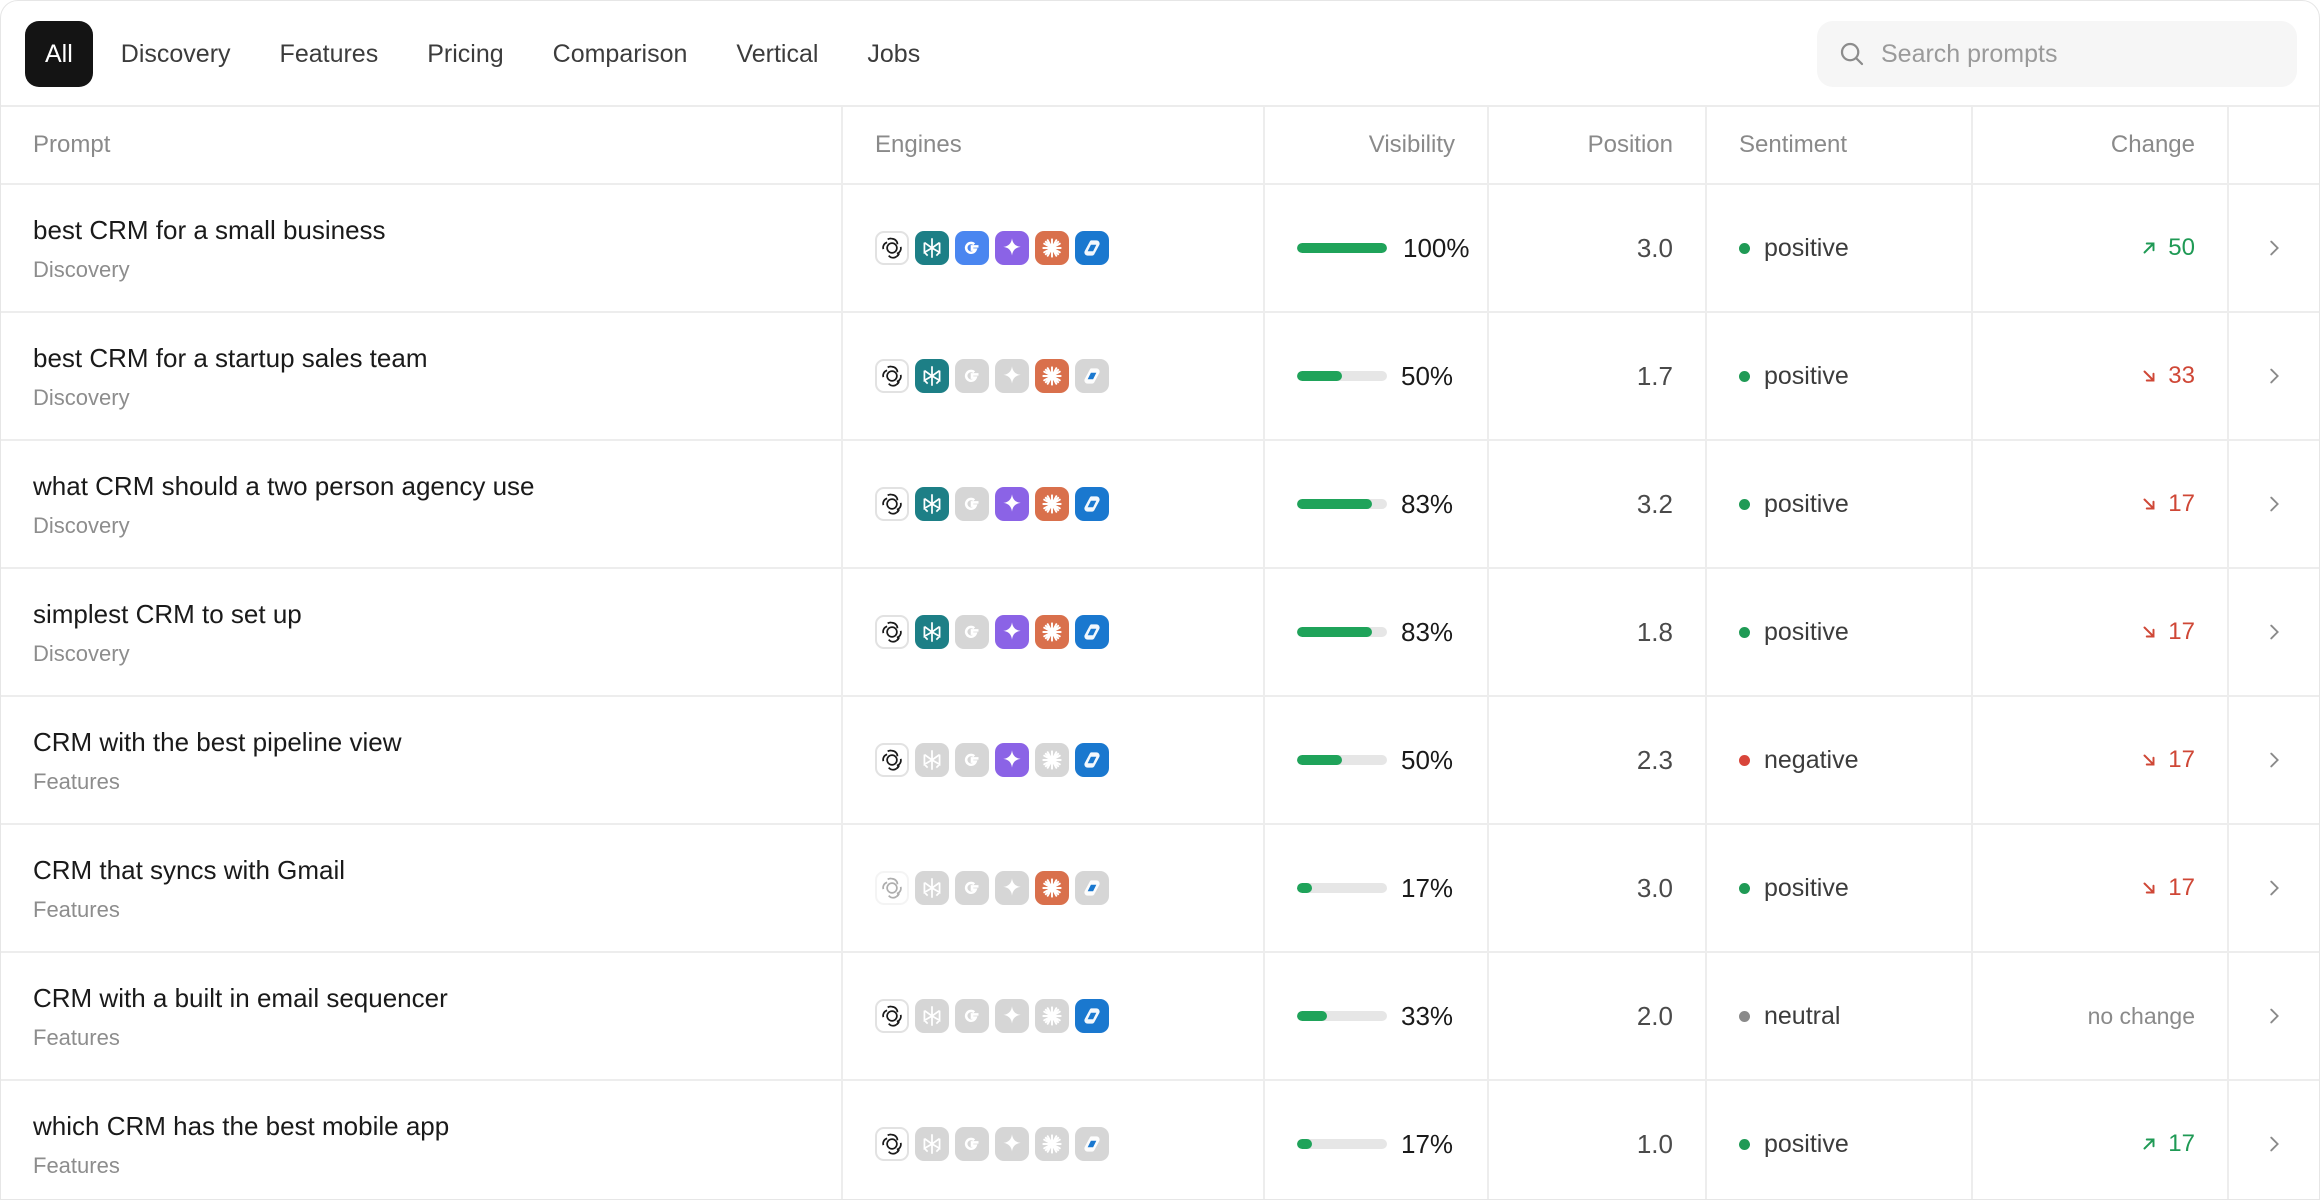  Describe the element at coordinates (465, 54) in the screenshot. I see `tab-pricing: Pricing` at that location.